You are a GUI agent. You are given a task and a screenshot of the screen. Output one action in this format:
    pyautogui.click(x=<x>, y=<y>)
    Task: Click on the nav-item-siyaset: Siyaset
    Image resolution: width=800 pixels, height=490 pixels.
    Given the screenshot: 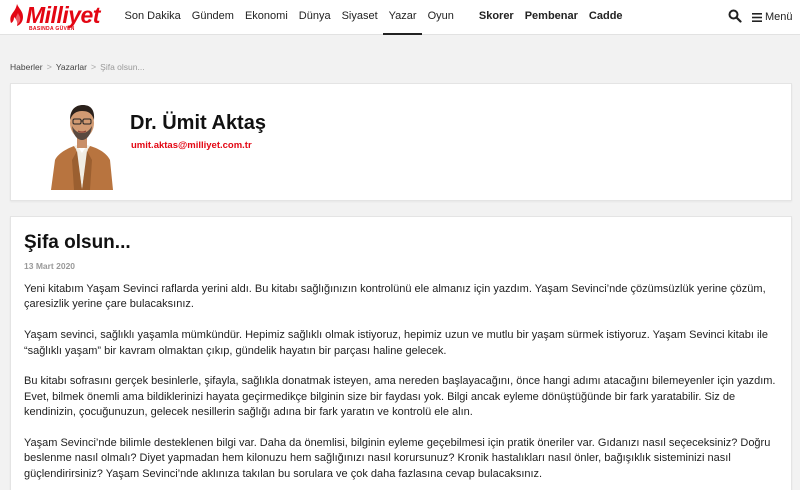 What is the action you would take?
    pyautogui.click(x=359, y=17)
    